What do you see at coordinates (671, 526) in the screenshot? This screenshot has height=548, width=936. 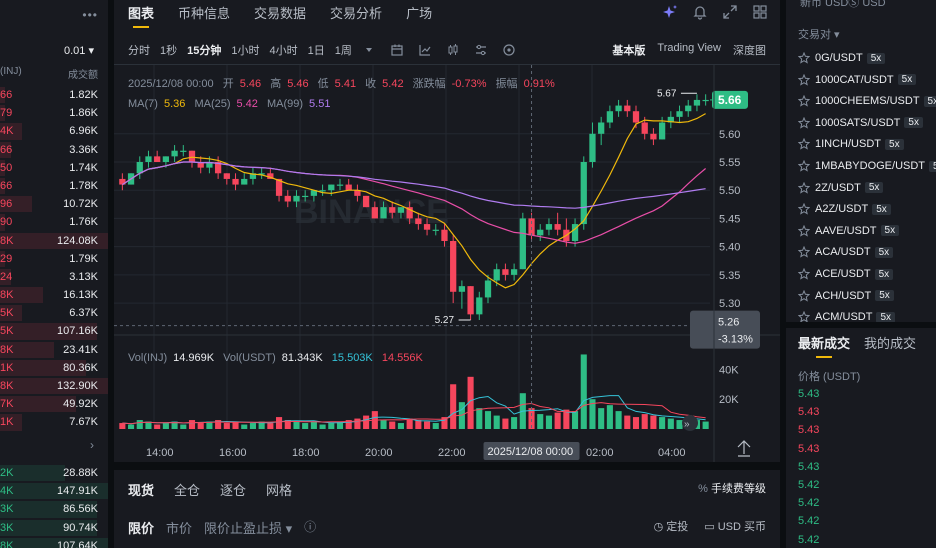 I see `dca-button: ◷ 定投` at bounding box center [671, 526].